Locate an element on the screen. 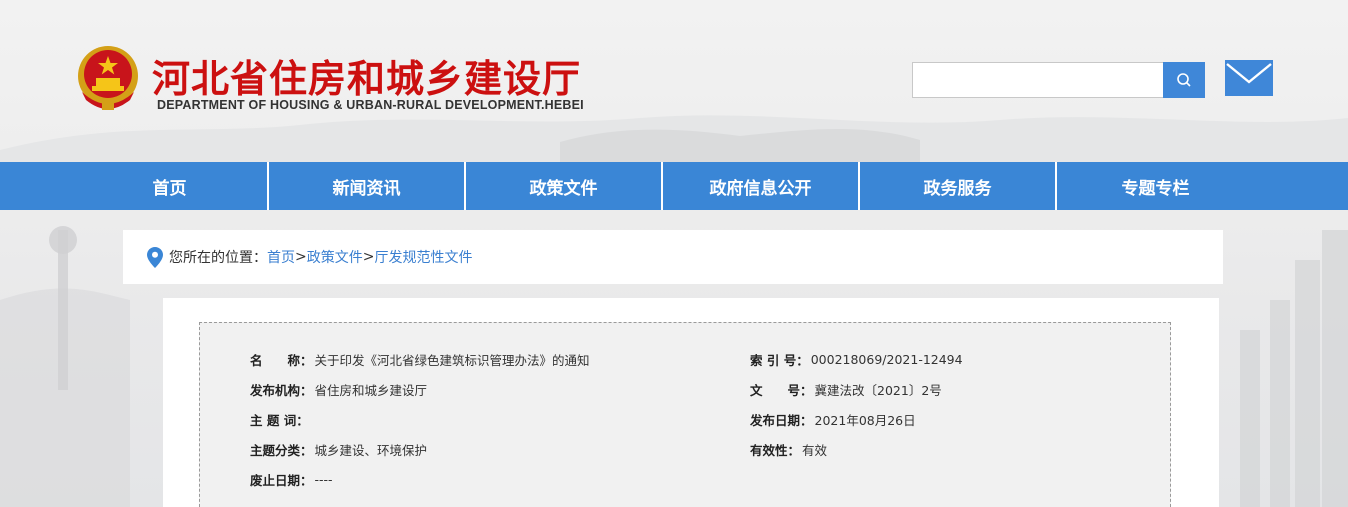 The height and width of the screenshot is (507, 1348). breadcrumb-policy-link: 政策文件 is located at coordinates (335, 257).